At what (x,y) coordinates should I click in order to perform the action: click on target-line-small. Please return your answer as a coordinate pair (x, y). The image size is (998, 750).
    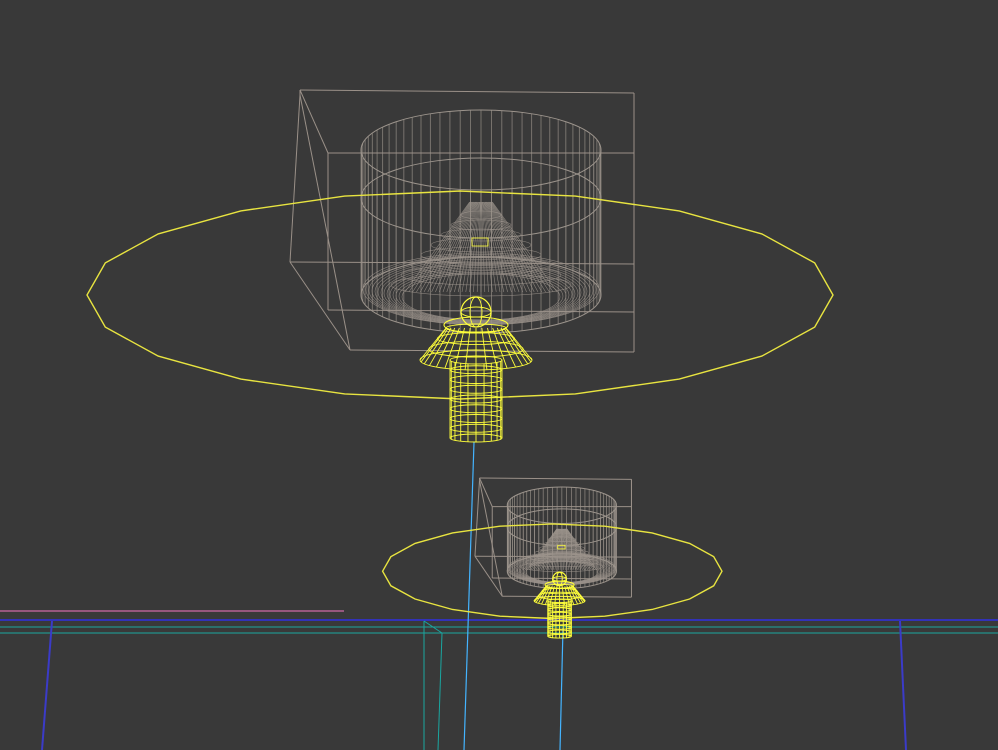
    Looking at the image, I should click on (561, 688).